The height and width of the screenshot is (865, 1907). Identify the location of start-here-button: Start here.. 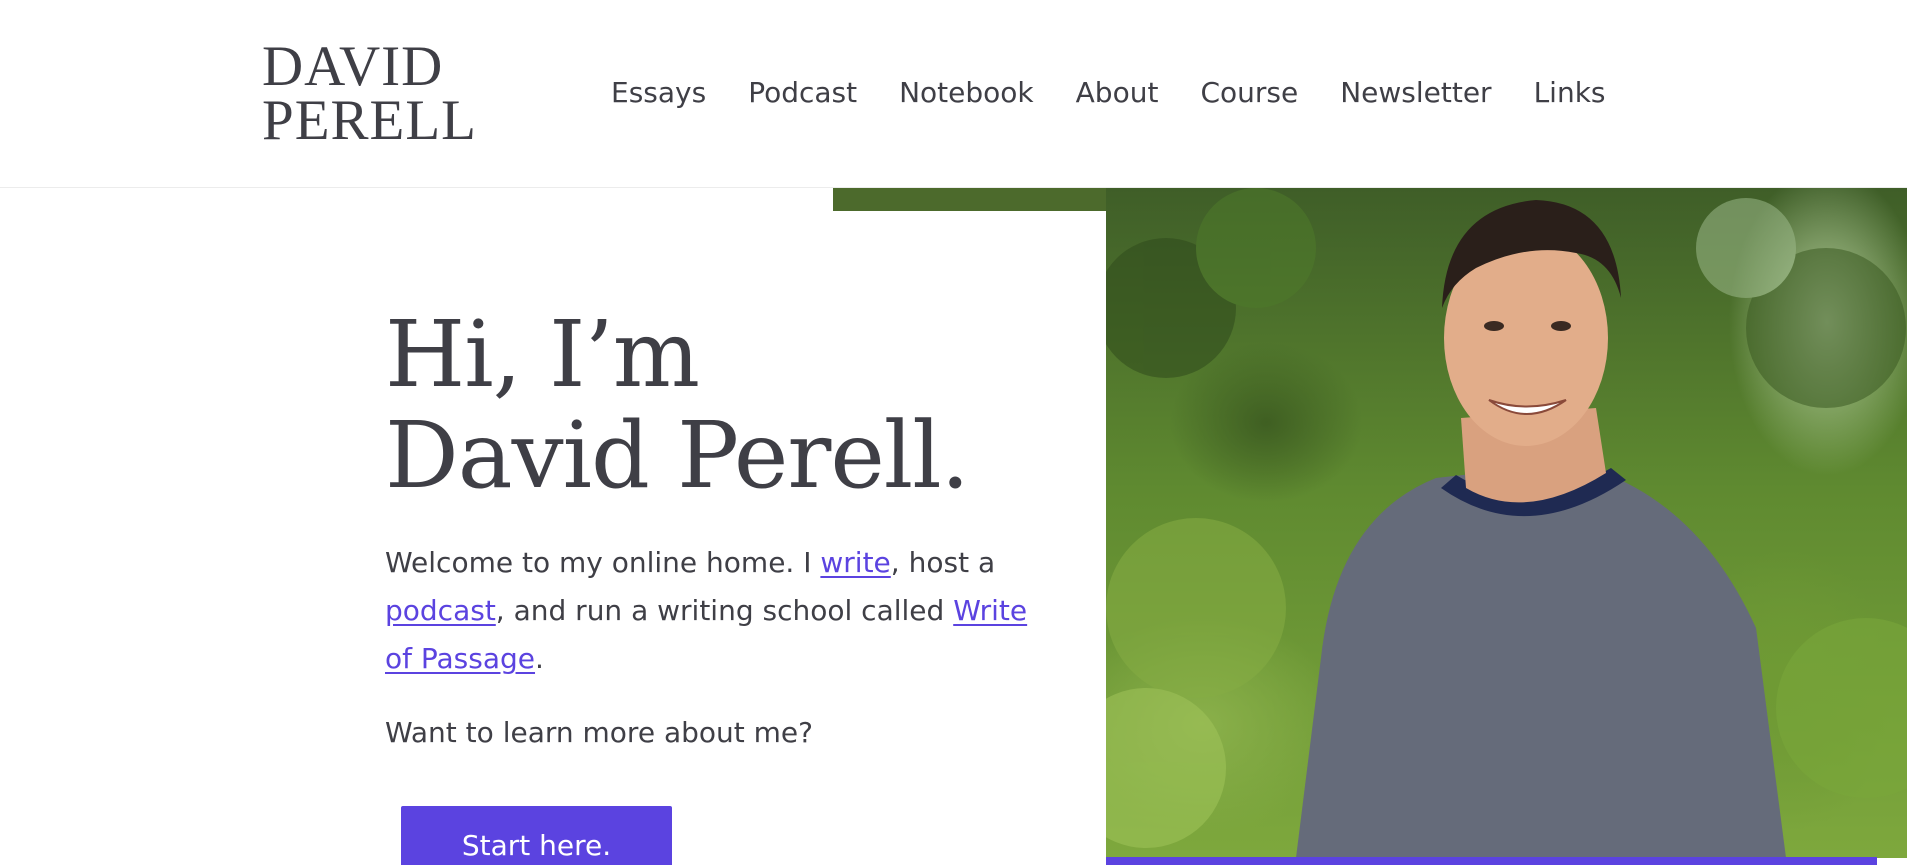
(536, 835).